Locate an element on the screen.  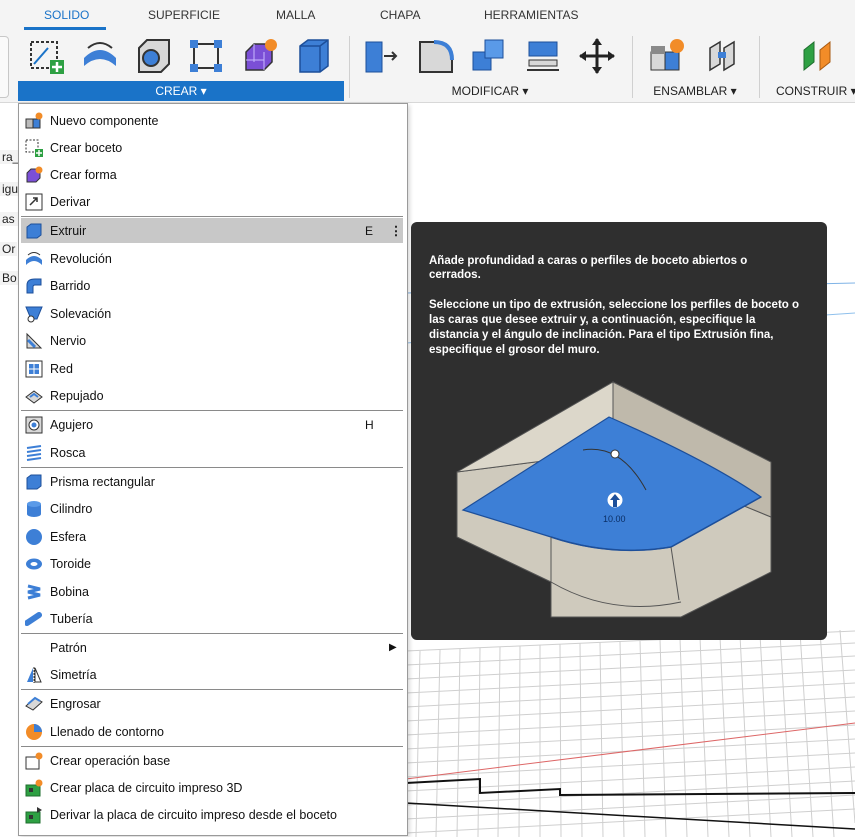
menu-item-agujero: Agujero H is located at coordinates (212, 424).